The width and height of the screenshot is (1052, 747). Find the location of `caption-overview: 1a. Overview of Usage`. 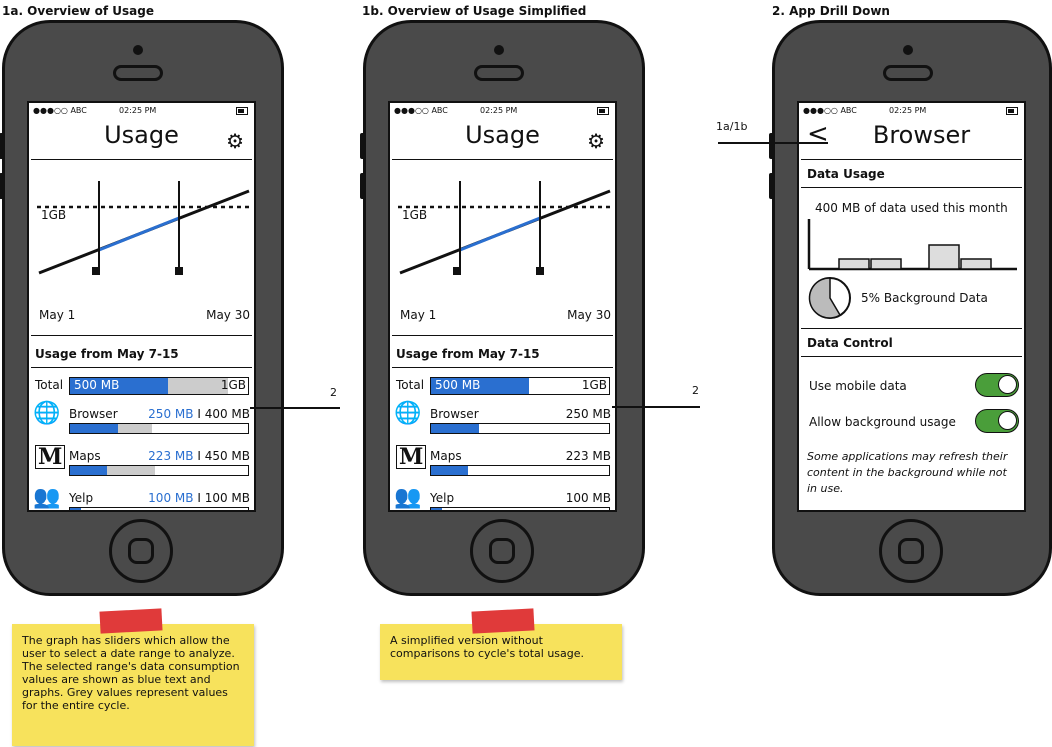

caption-overview: 1a. Overview of Usage is located at coordinates (78, 11).